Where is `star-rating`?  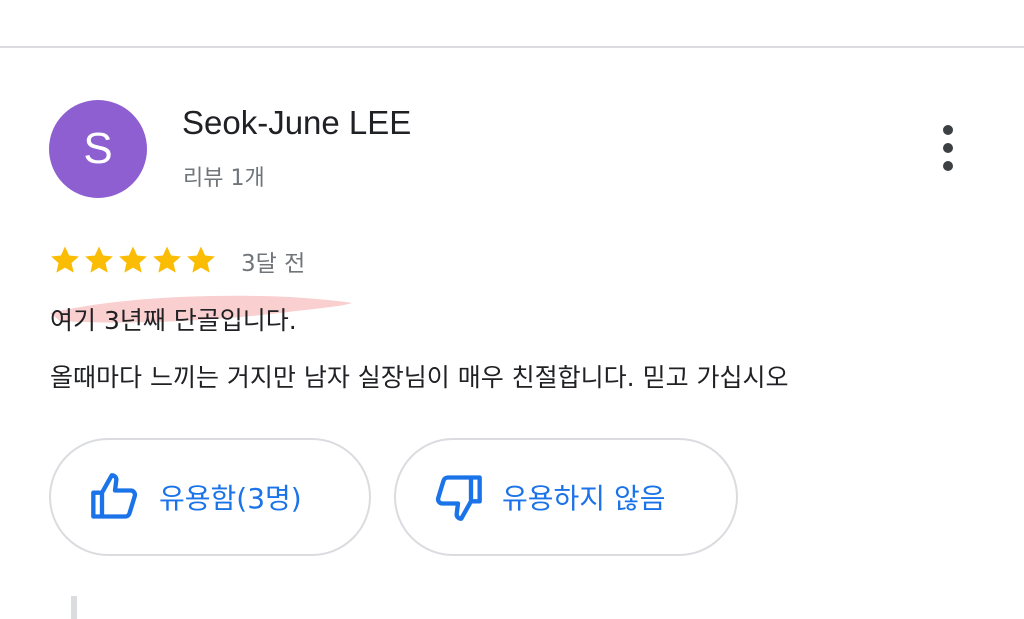 star-rating is located at coordinates (133, 260).